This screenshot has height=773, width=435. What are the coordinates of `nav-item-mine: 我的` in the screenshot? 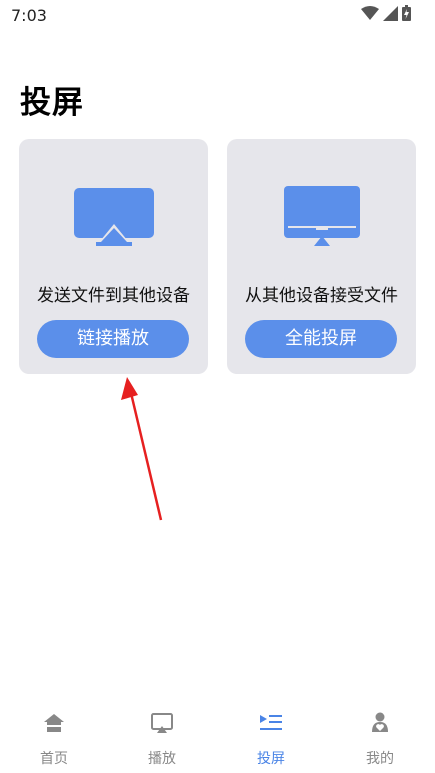 It's located at (380, 735).